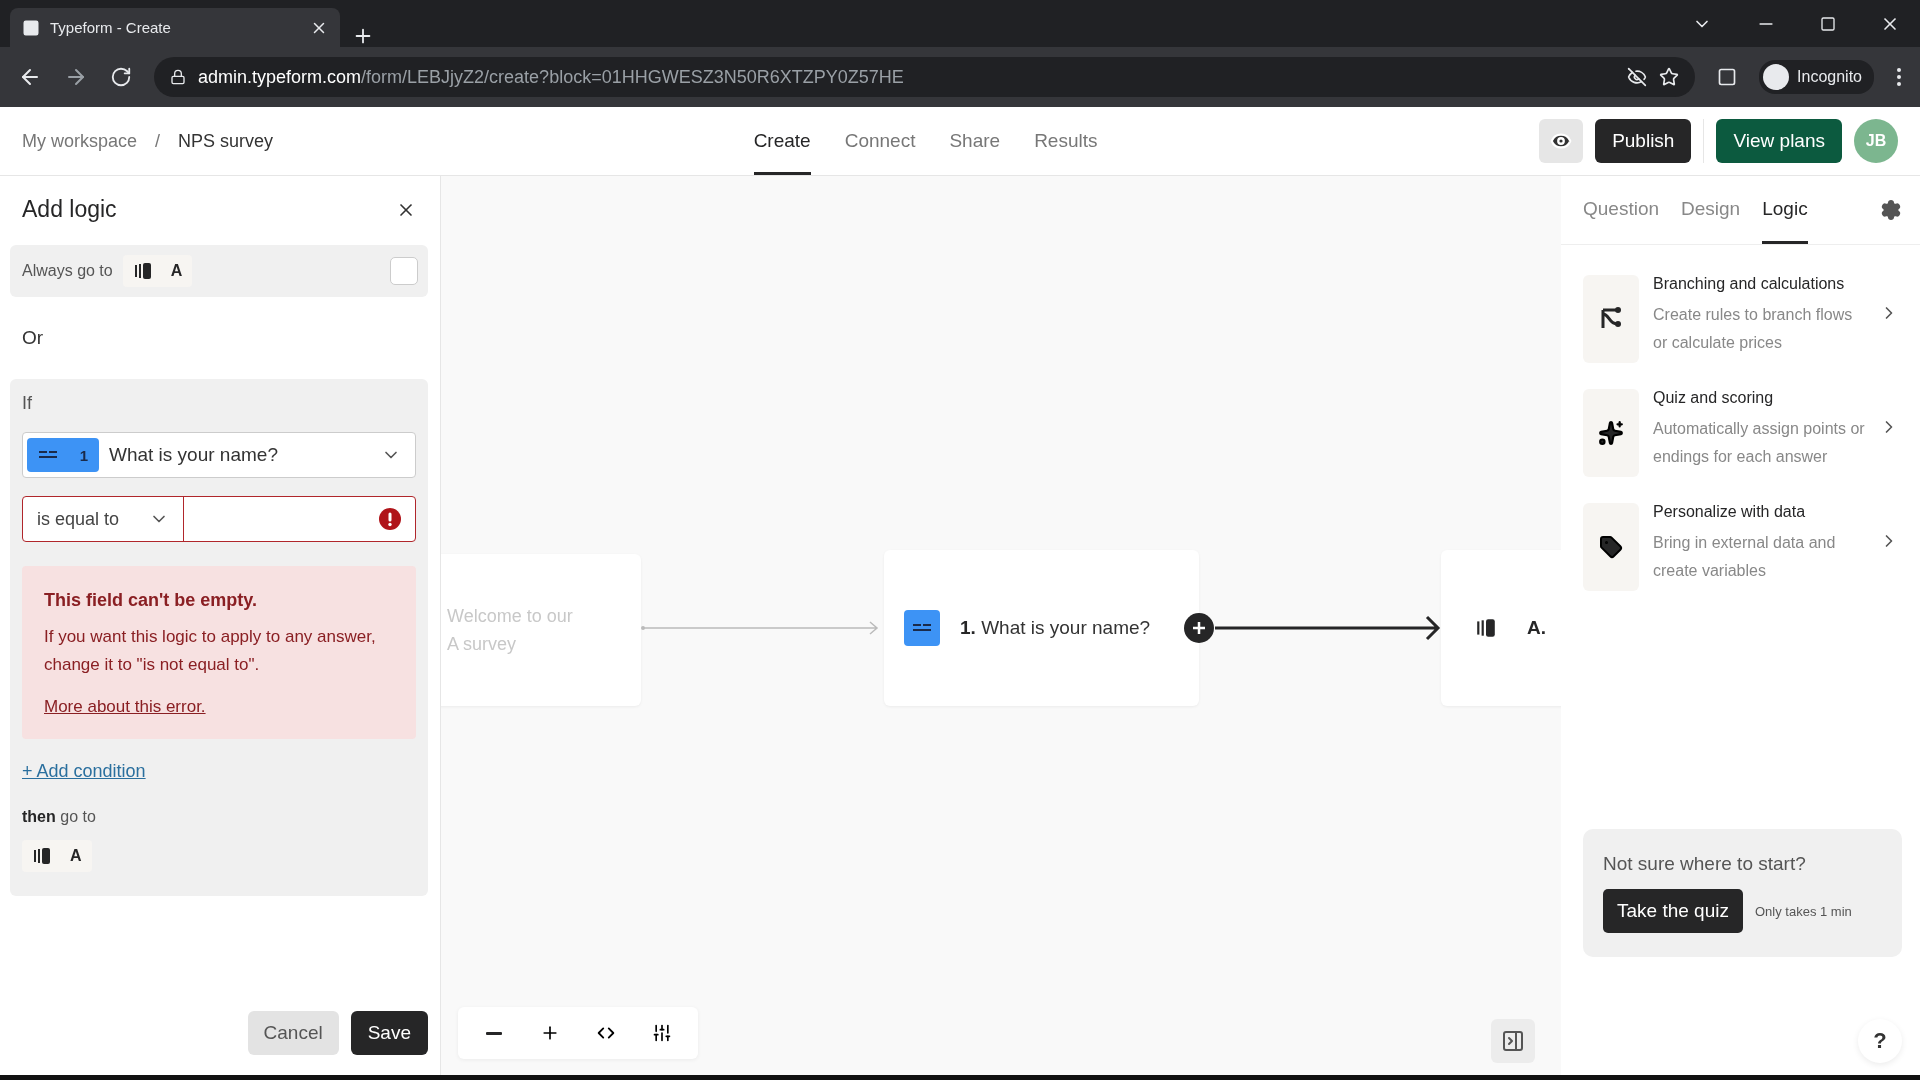 Image resolution: width=1920 pixels, height=1080 pixels. I want to click on browser-tab: Typeform - Create, so click(175, 27).